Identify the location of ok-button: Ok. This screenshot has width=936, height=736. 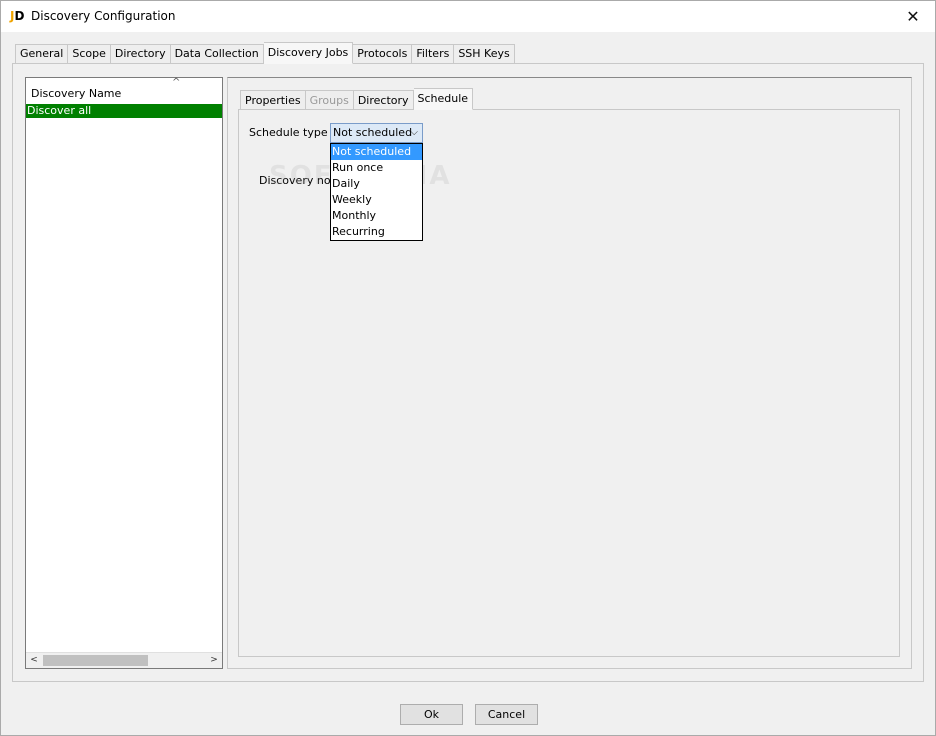
(431, 714).